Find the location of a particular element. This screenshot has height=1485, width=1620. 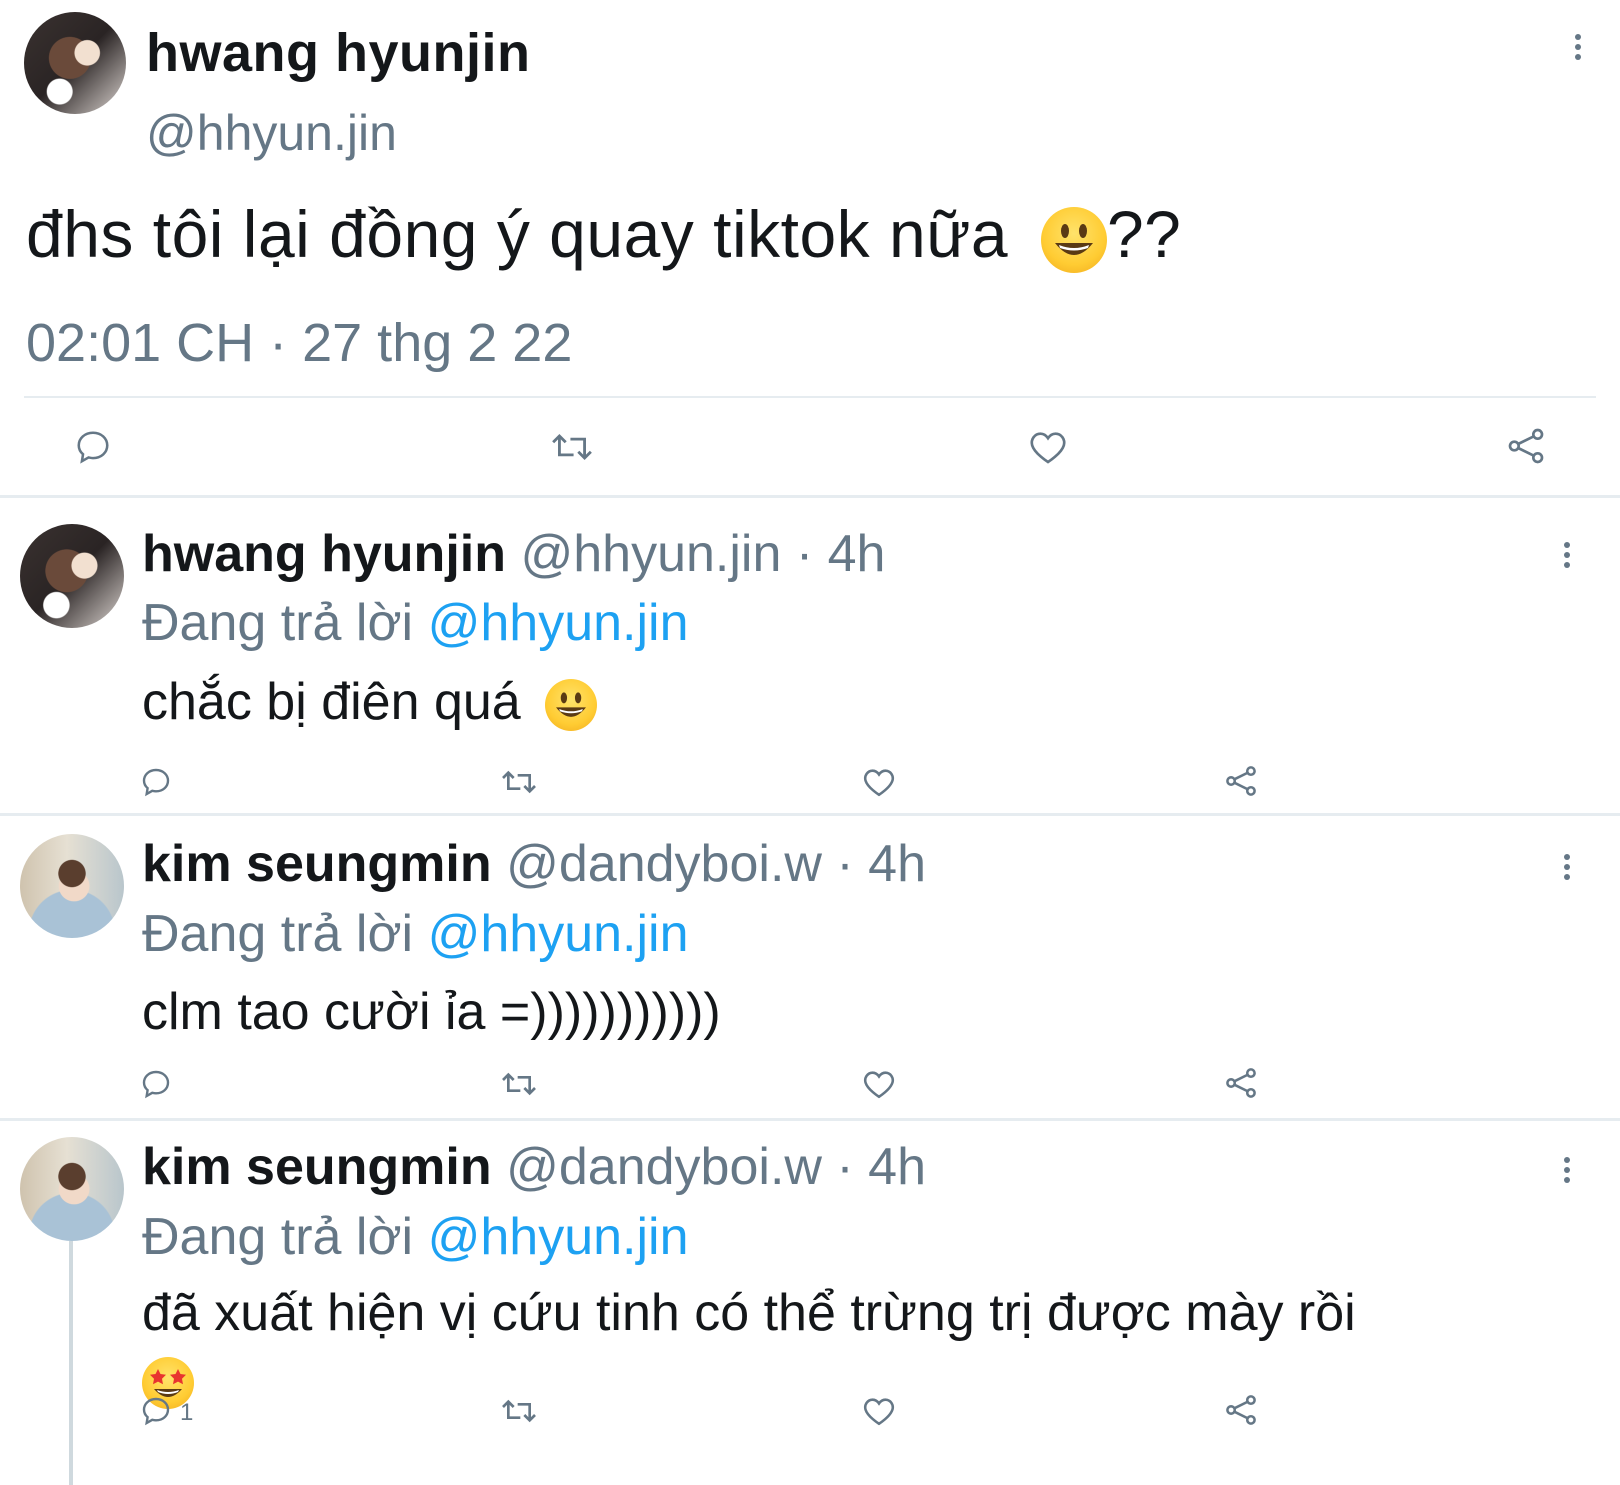

tweet-timestamp: 02:01 CH · 27 thg 2 22 is located at coordinates (299, 343).